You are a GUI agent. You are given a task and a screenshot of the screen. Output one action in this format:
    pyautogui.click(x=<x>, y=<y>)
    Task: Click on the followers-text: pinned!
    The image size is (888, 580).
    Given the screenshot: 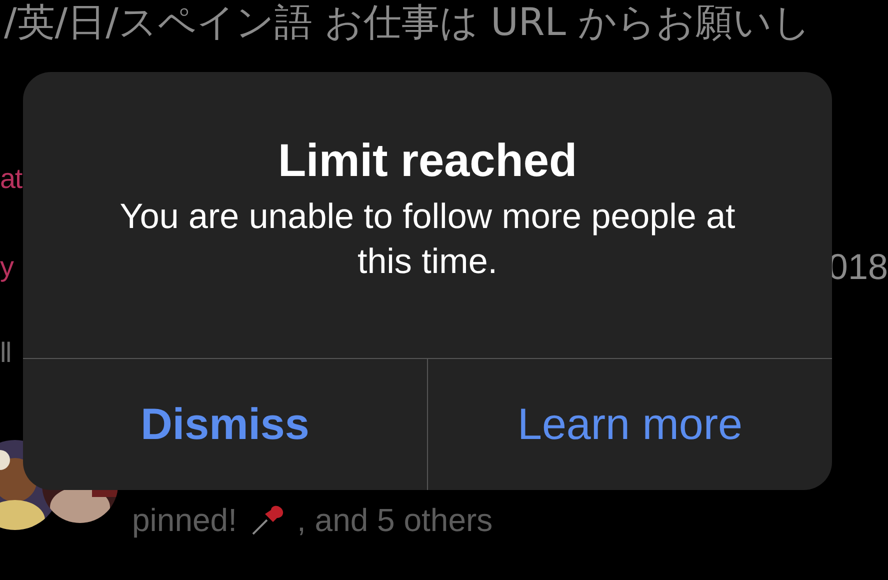 What is the action you would take?
    pyautogui.click(x=184, y=520)
    